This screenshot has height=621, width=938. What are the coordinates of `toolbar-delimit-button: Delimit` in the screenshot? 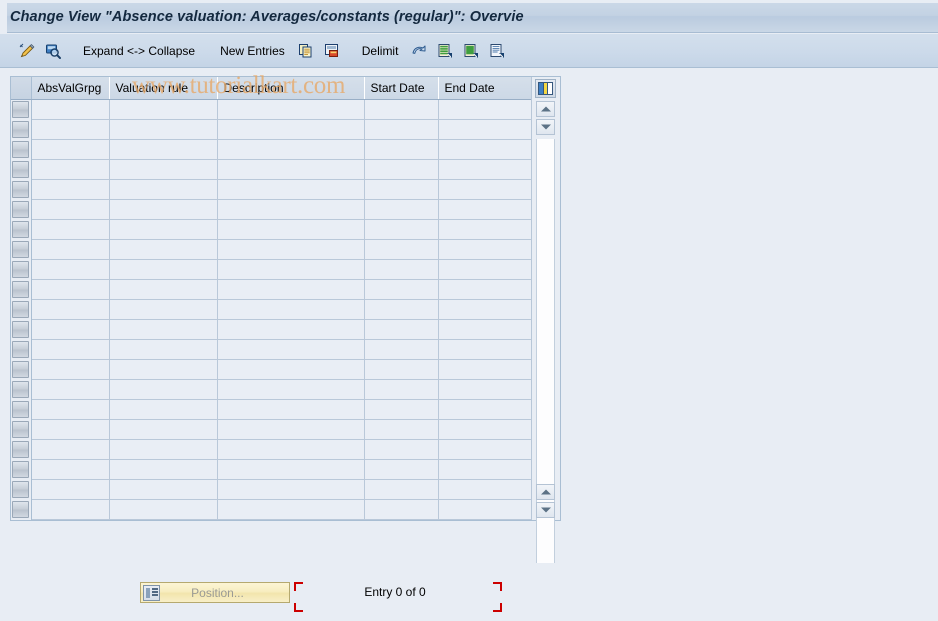 It's located at (380, 51).